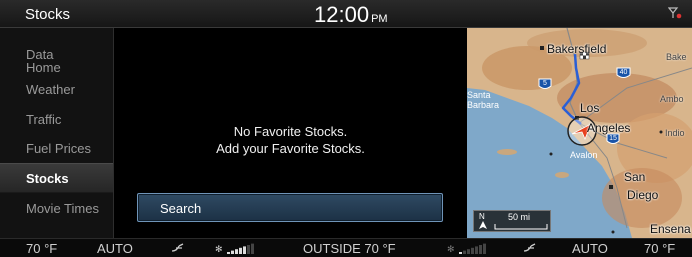 This screenshot has width=692, height=257. I want to click on sidebar-item-label: Traffic, so click(44, 119).